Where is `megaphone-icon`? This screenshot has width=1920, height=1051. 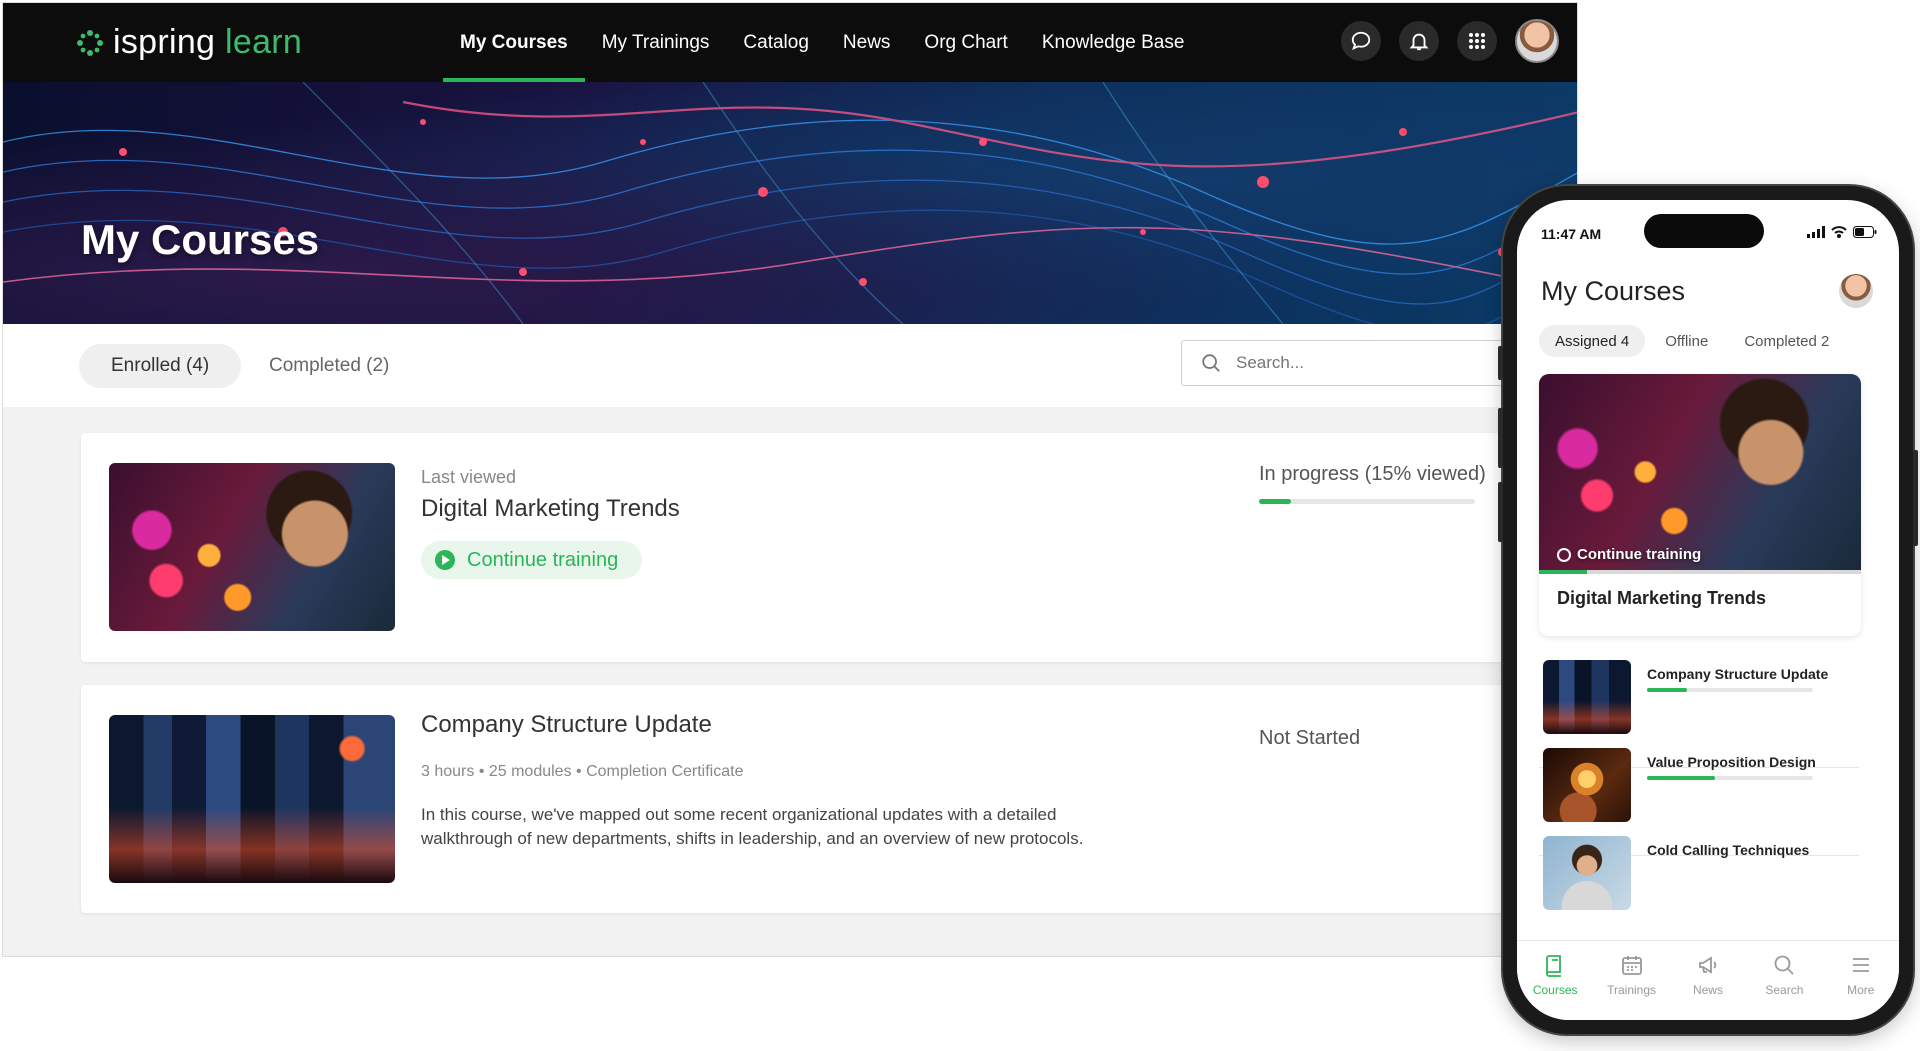 megaphone-icon is located at coordinates (1708, 965).